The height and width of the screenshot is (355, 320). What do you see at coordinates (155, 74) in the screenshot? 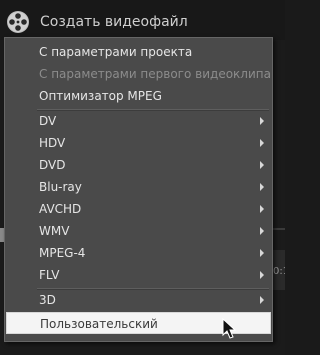
I see `menu-item-label: С параметрами первого видеоклипа` at bounding box center [155, 74].